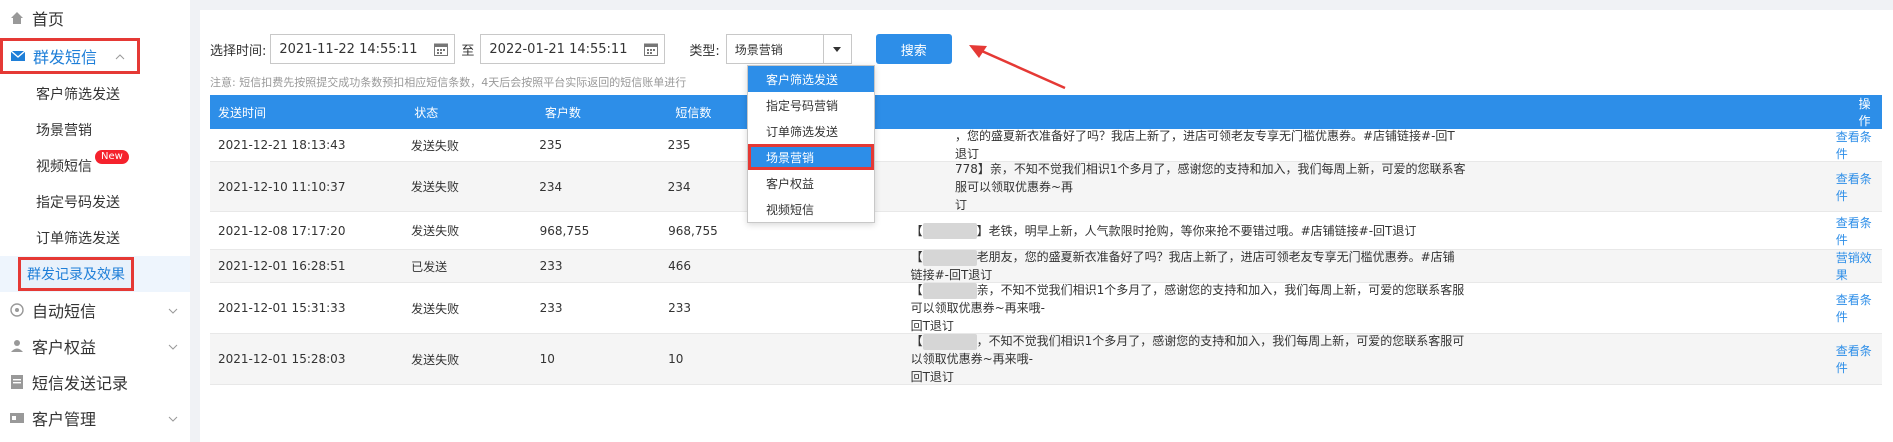 The height and width of the screenshot is (442, 1893). I want to click on caret-down-icon, so click(836, 49).